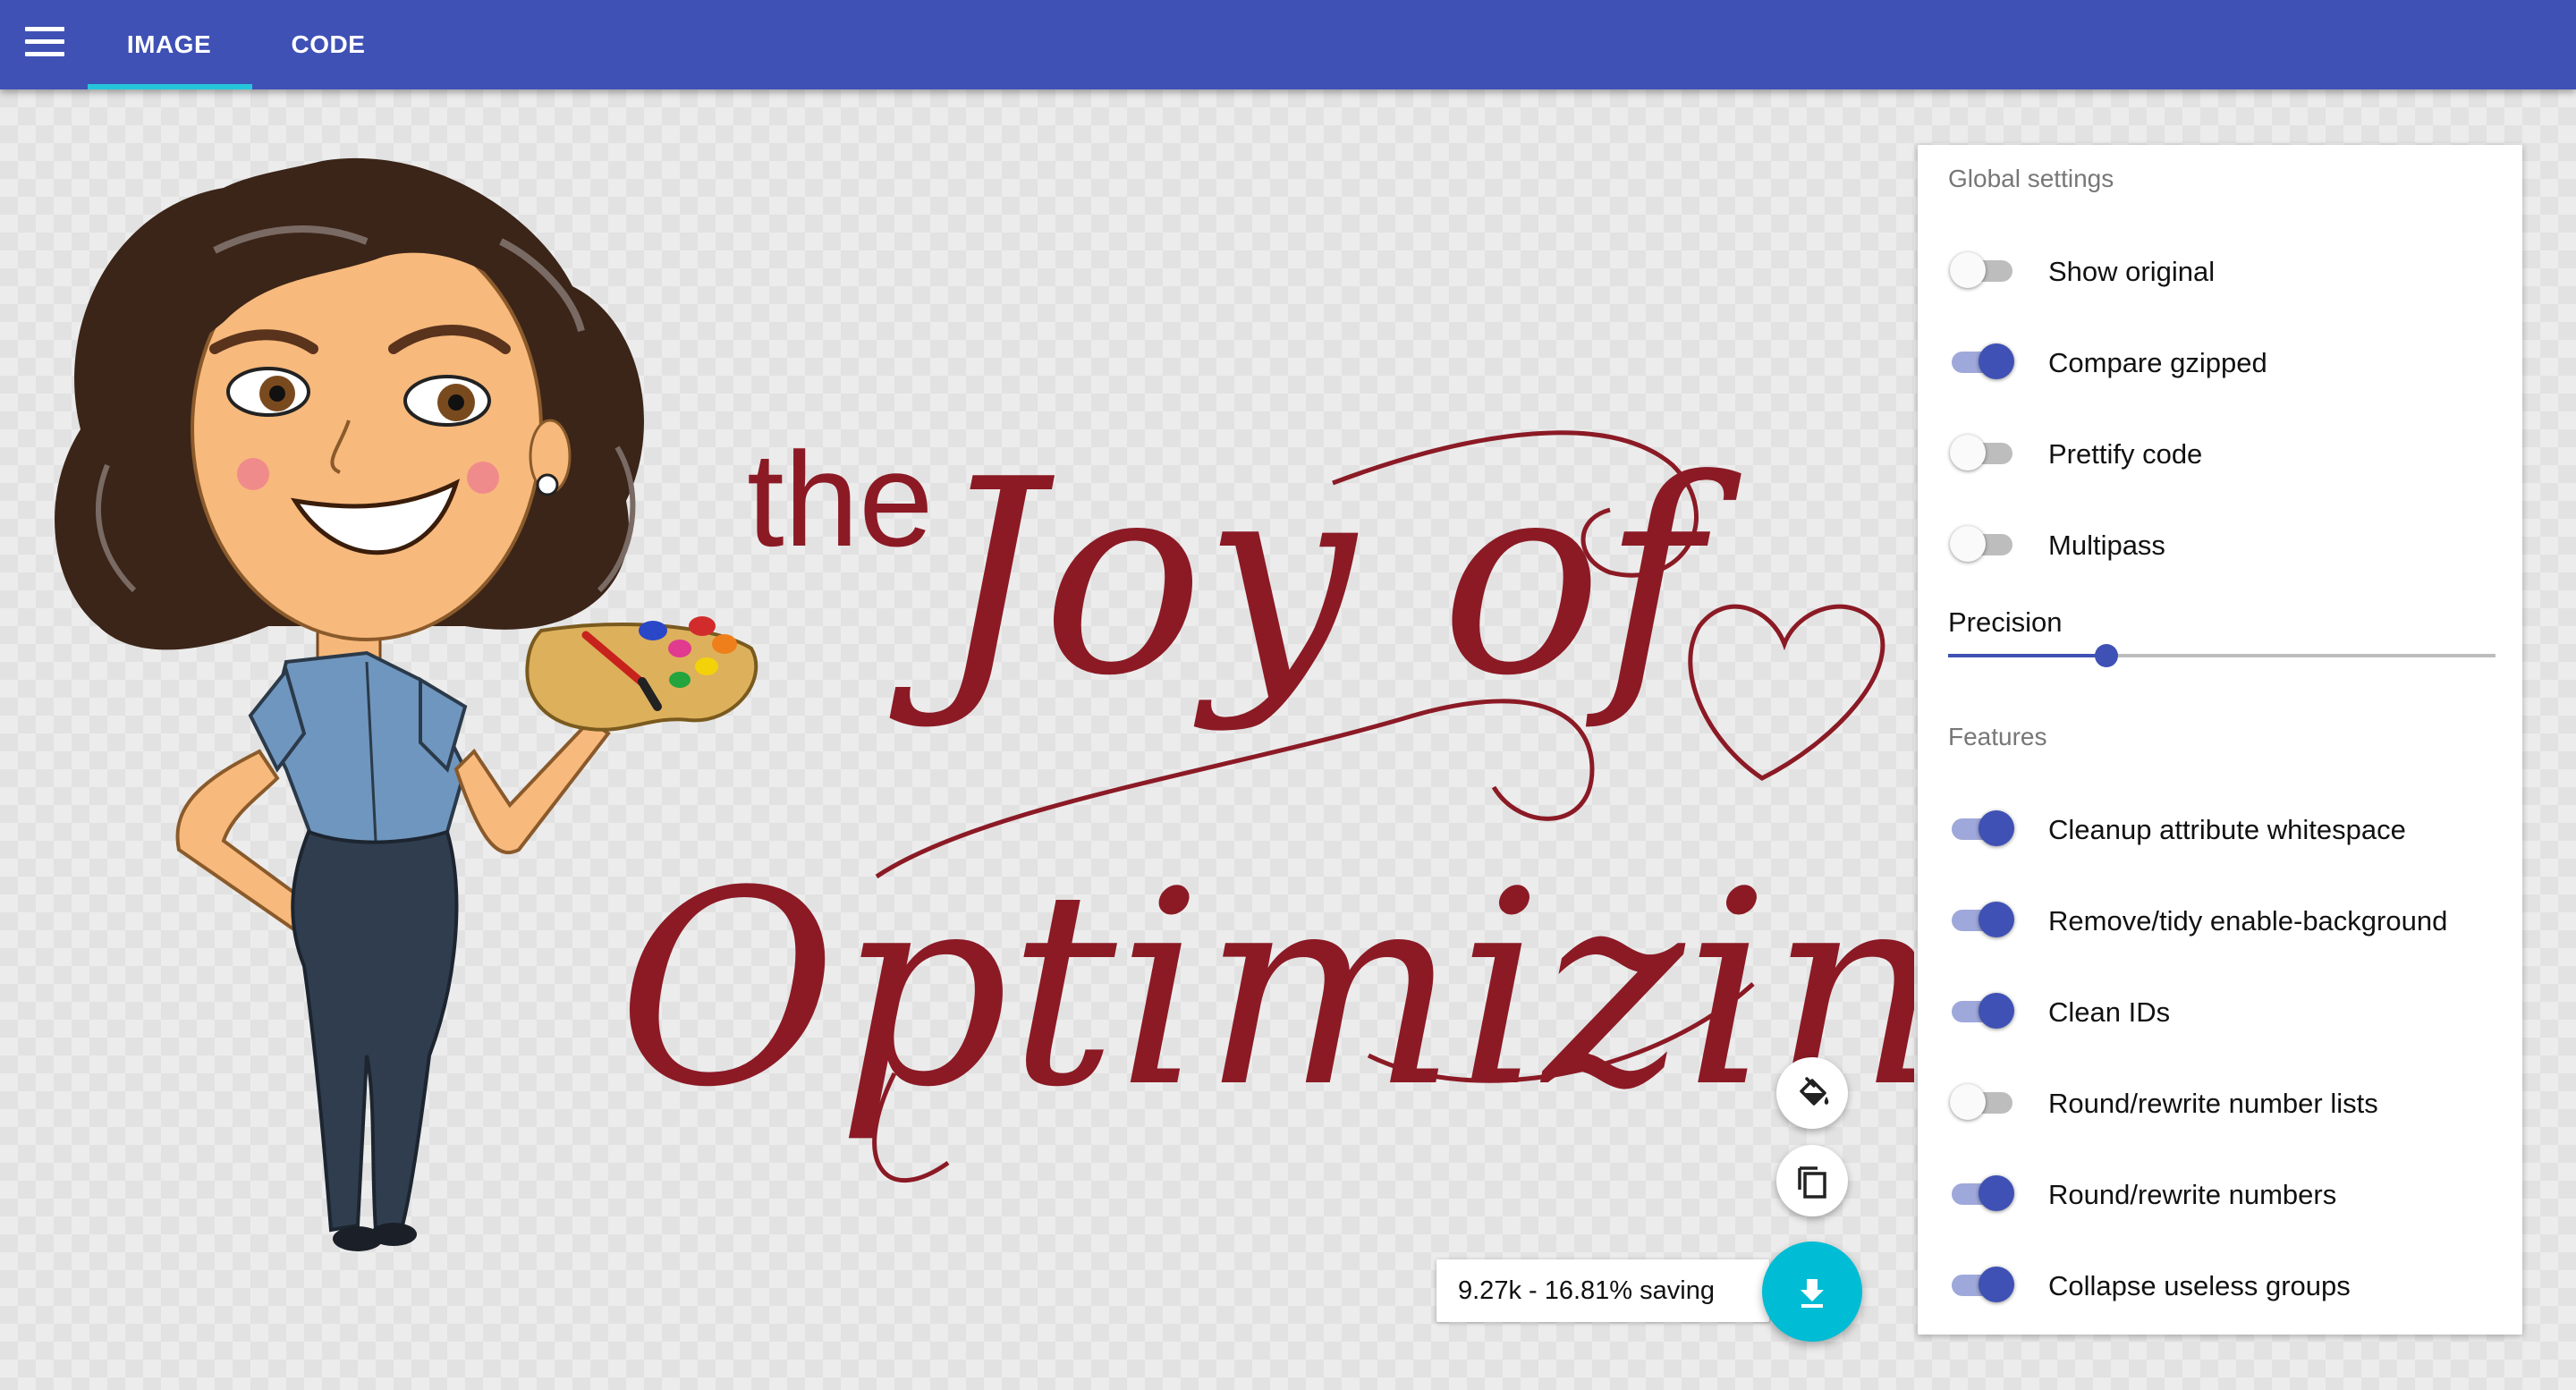  I want to click on toggle-compare-gzipped: Compare gzipped, so click(2225, 361).